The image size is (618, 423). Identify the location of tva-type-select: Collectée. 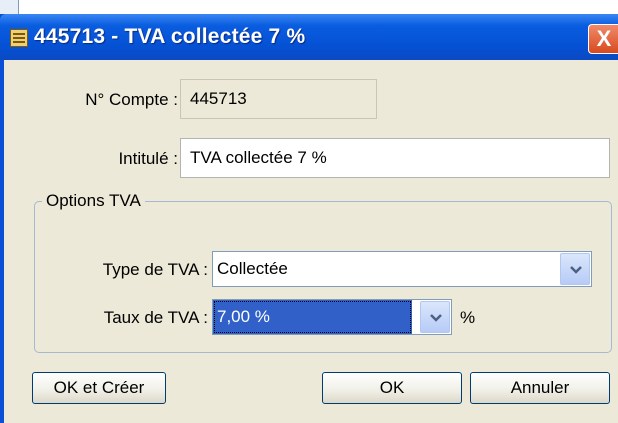
(402, 269).